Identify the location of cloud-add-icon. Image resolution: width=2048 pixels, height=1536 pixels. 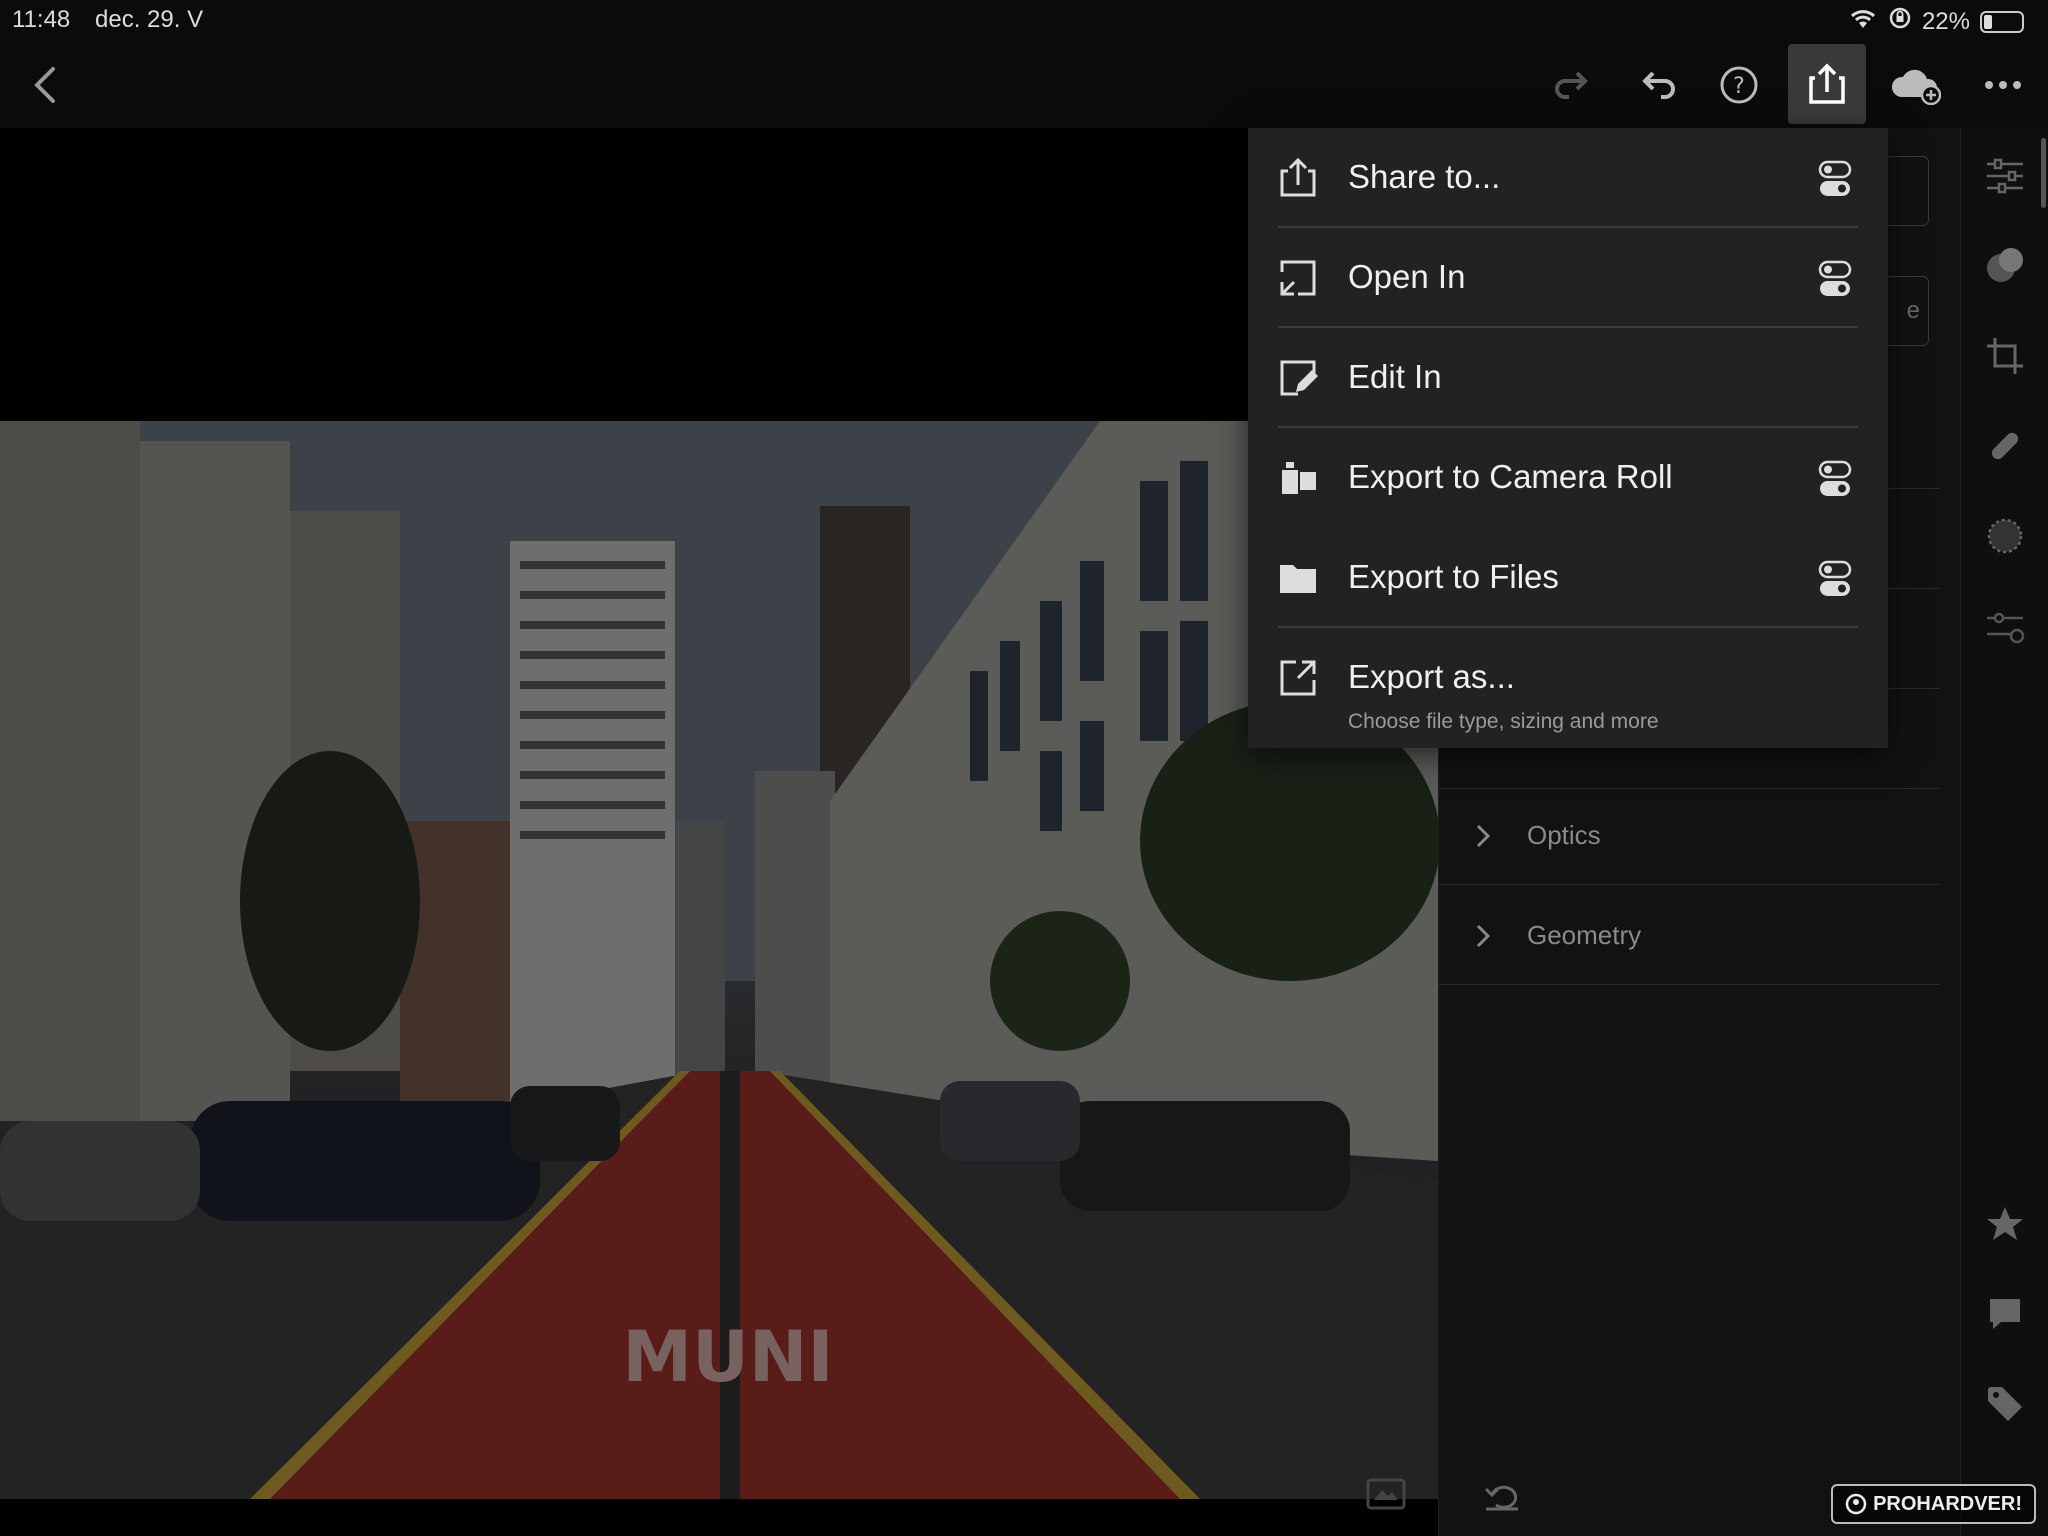
(1916, 87).